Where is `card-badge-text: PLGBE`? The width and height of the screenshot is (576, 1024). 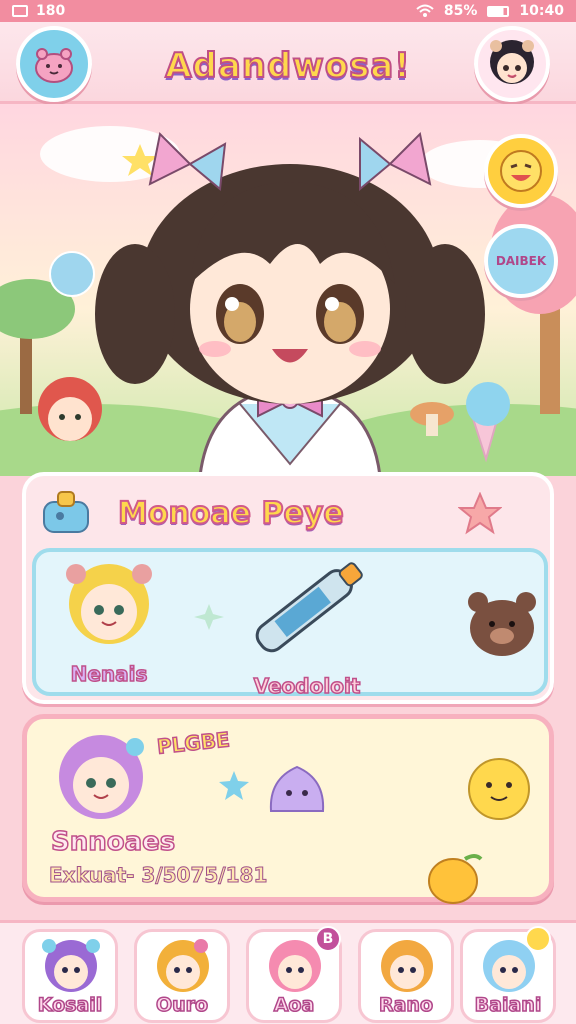
card-badge-text: PLGBE is located at coordinates (193, 743).